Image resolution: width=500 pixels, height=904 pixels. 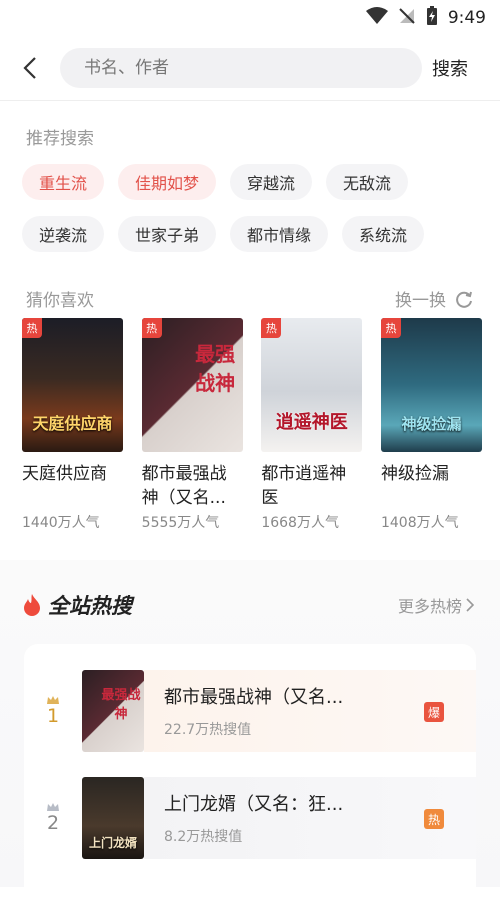 I want to click on book-card: 热 天庭供应商 天庭供应商 1440万人气, so click(x=72, y=425).